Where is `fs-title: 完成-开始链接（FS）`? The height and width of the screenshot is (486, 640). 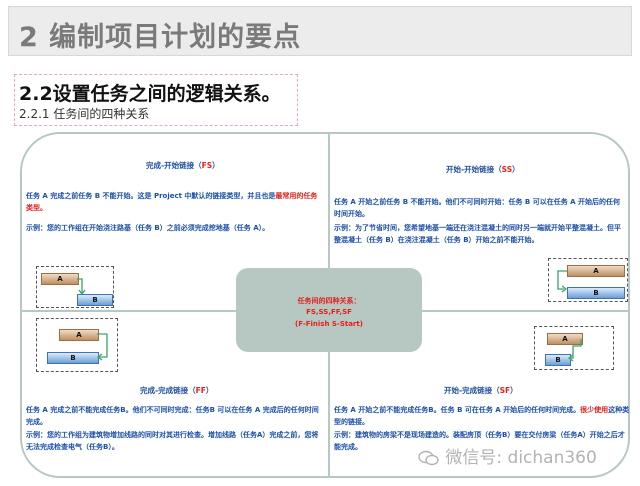 fs-title: 完成-开始链接（FS） is located at coordinates (183, 165).